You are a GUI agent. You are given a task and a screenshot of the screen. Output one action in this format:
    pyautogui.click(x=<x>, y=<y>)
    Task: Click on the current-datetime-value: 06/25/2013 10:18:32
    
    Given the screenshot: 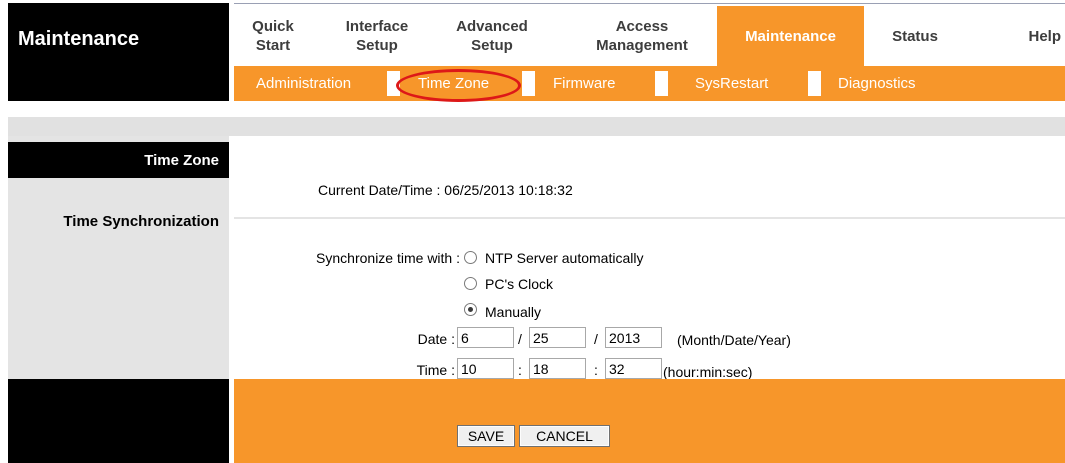 What is the action you would take?
    pyautogui.click(x=508, y=190)
    